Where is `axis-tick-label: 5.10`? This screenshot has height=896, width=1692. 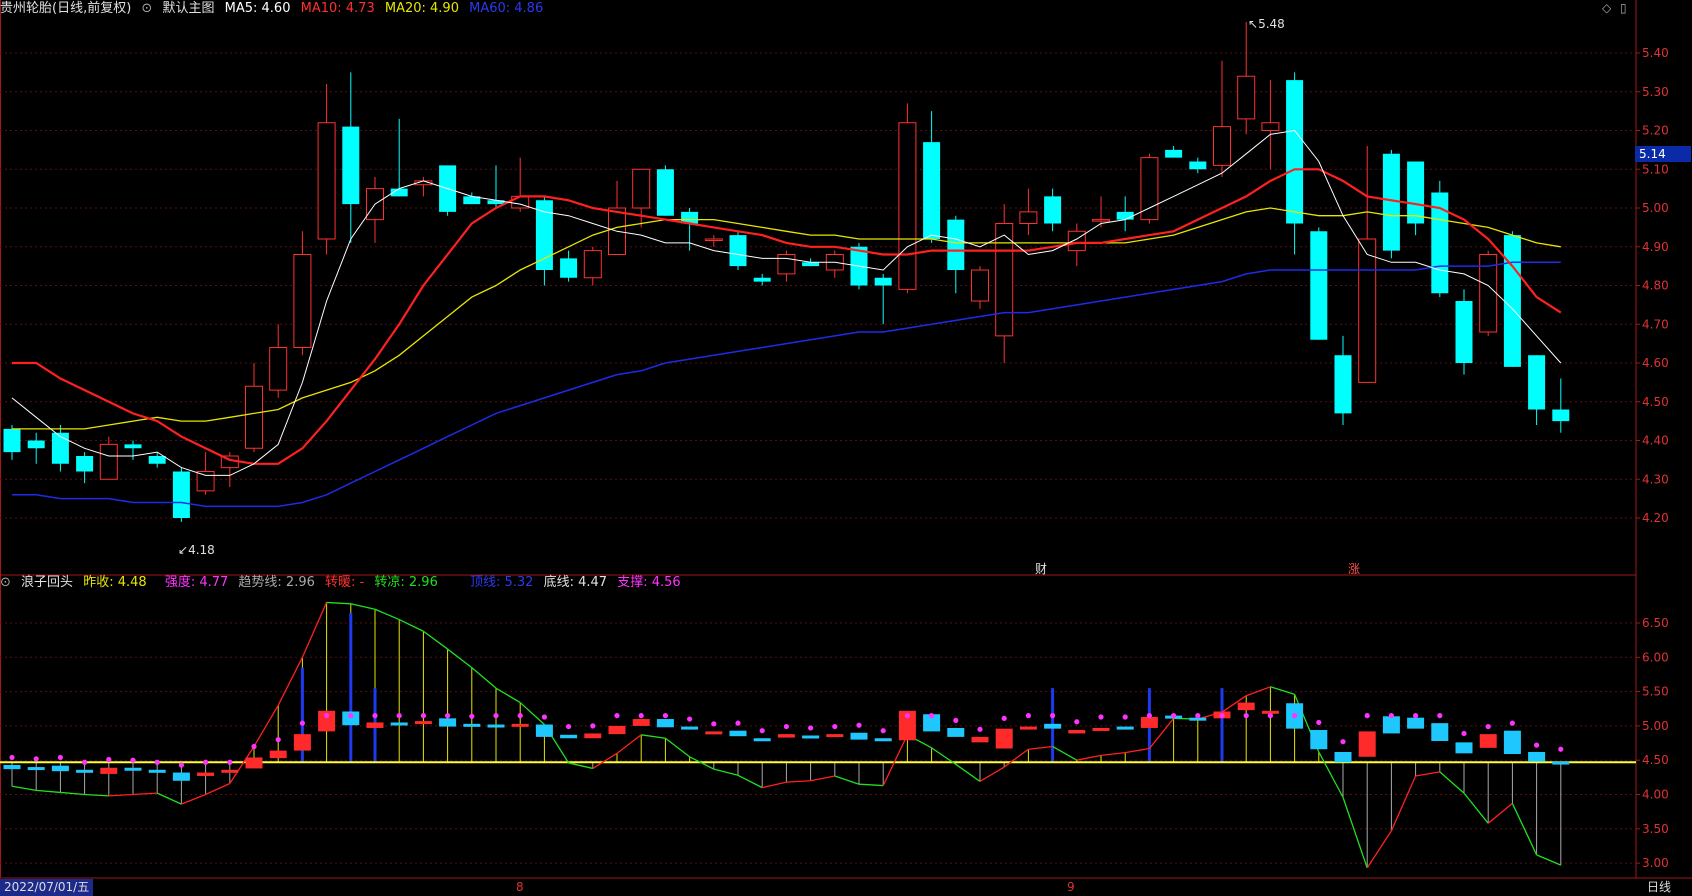
axis-tick-label: 5.10 is located at coordinates (1655, 169).